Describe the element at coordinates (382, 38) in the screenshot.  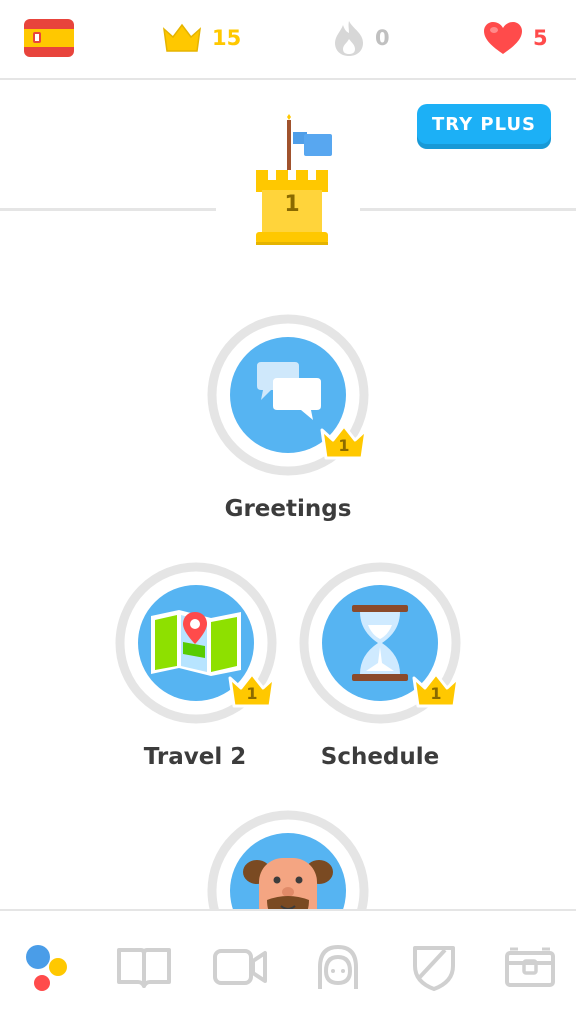
I see `streak-count: 0` at that location.